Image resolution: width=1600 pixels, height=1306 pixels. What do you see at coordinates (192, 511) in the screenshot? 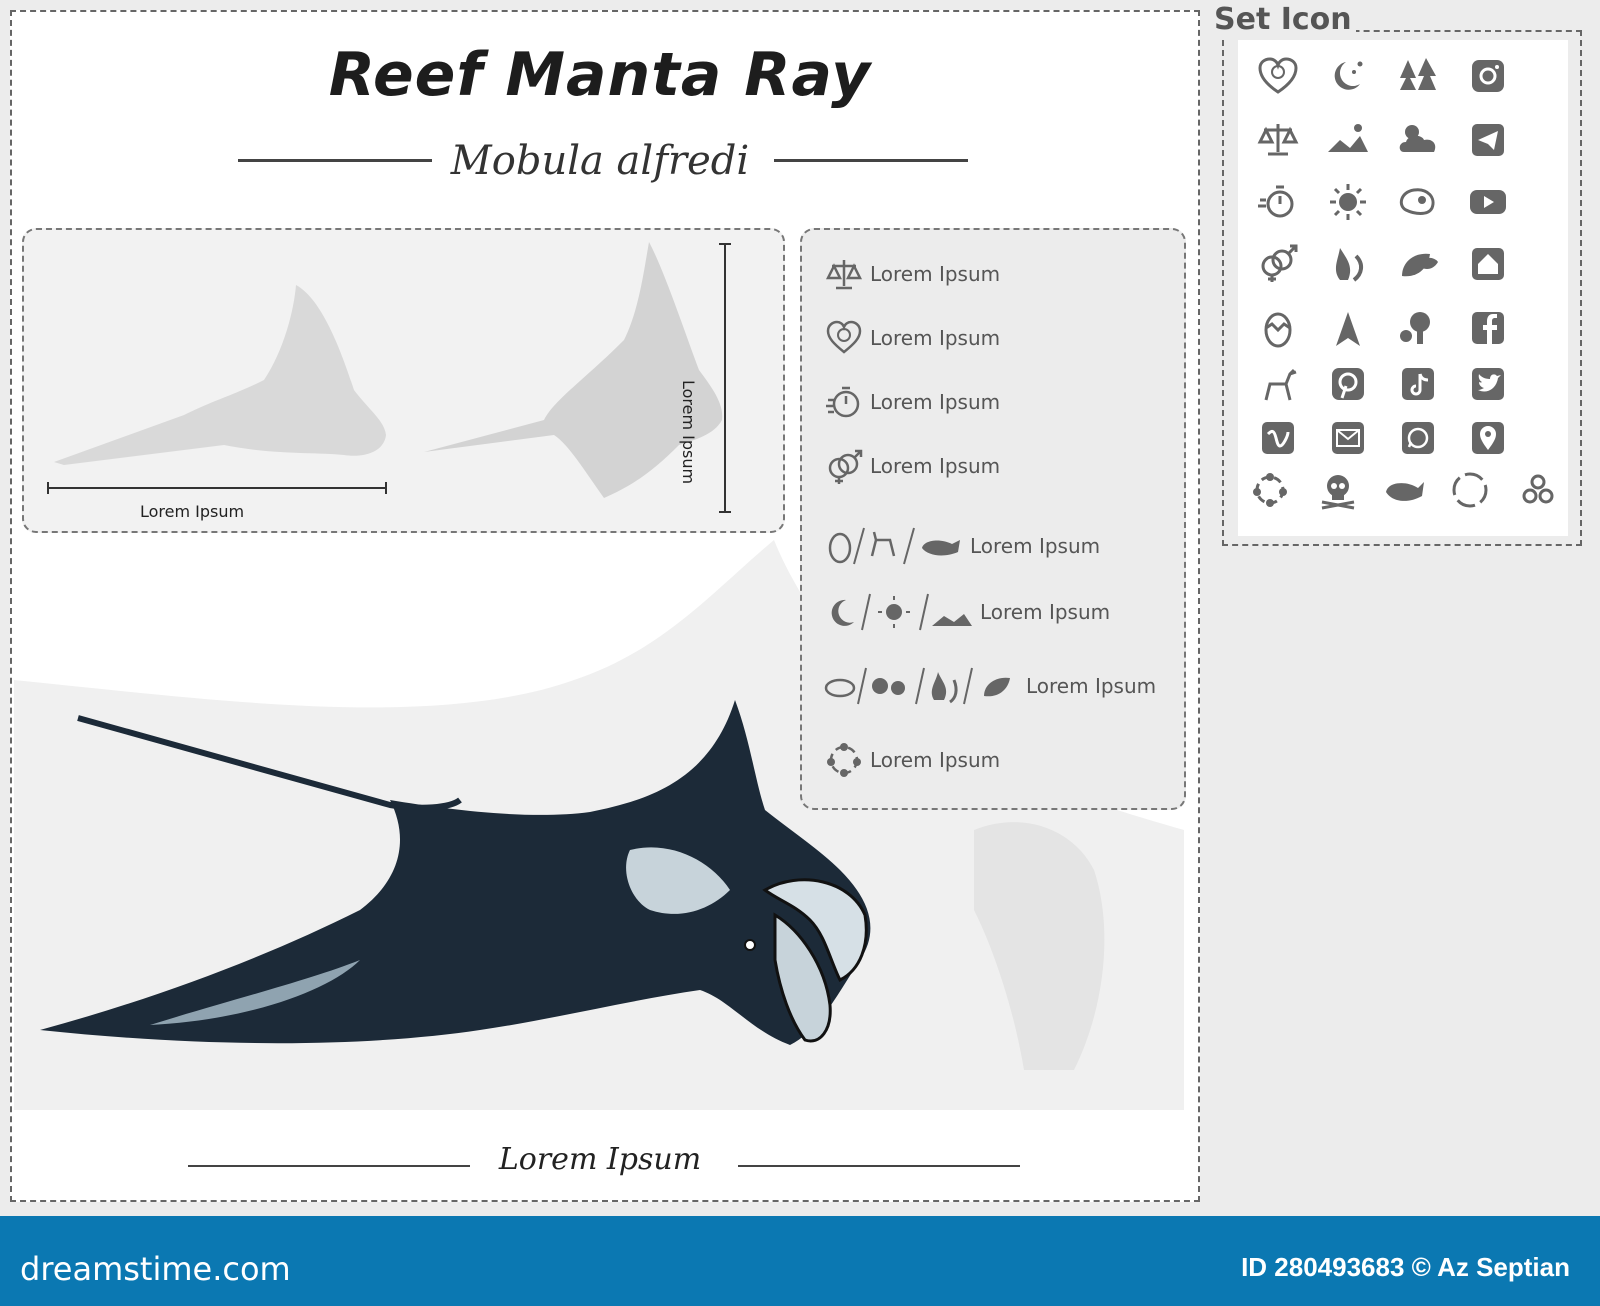
I see `width-label: Lorem Ipsum` at bounding box center [192, 511].